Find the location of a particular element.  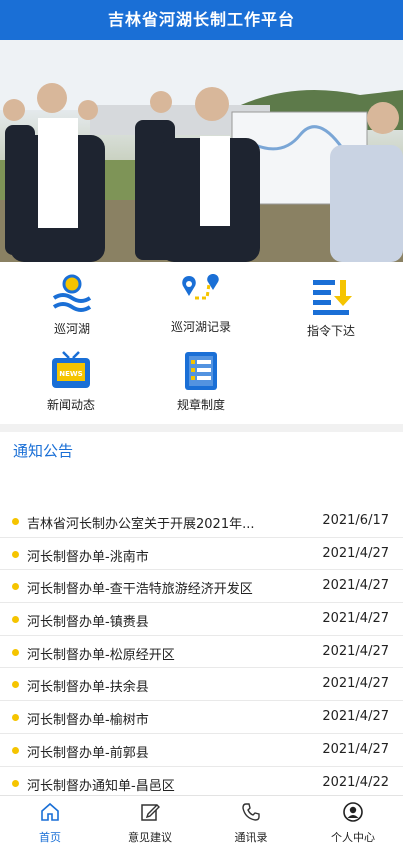

tab-contacts: 通讯录 is located at coordinates (251, 823).